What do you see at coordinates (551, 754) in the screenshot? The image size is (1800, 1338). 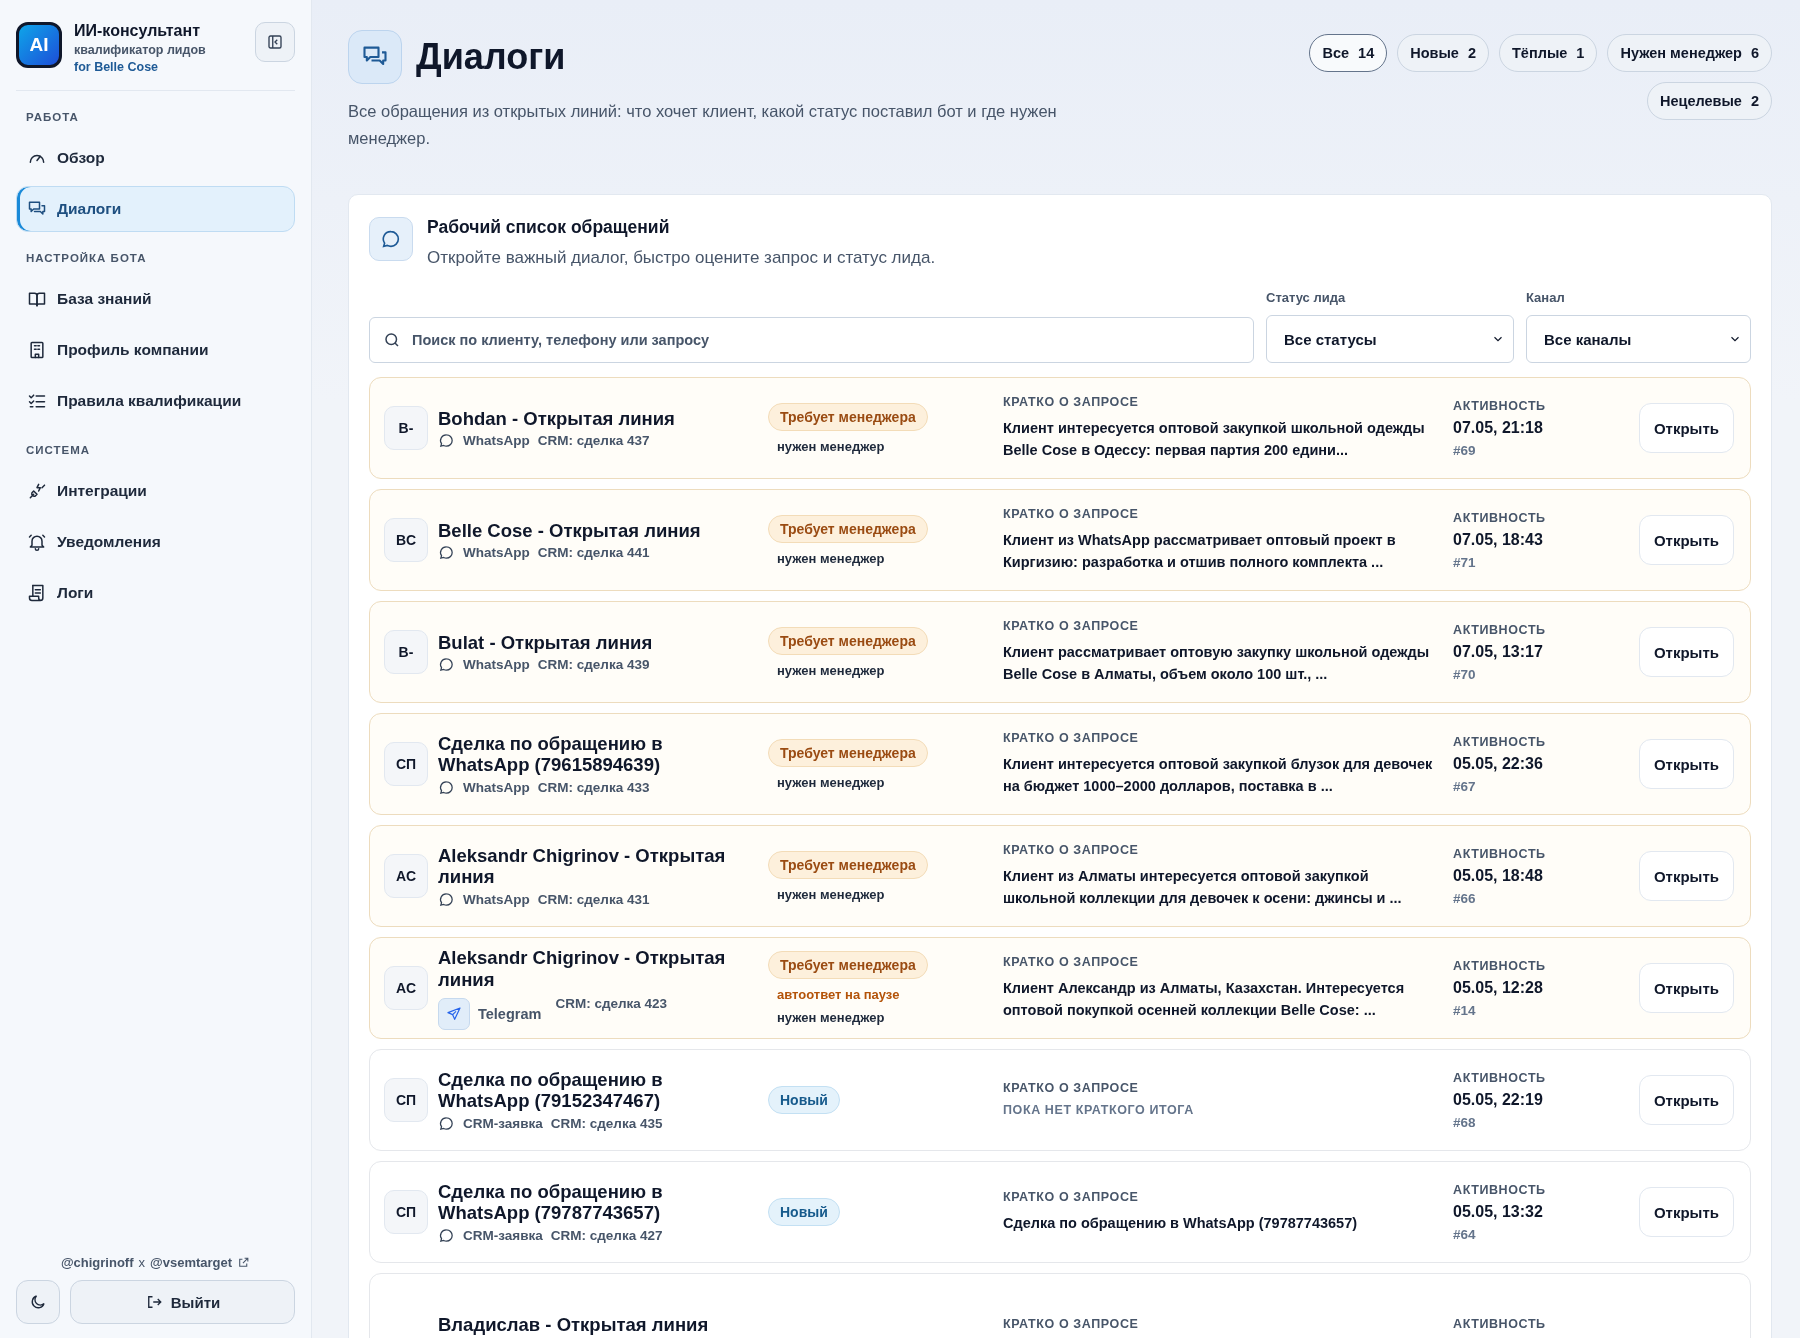 I see `client-name: Сделка по обращению в WhatsApp (79615894639)` at bounding box center [551, 754].